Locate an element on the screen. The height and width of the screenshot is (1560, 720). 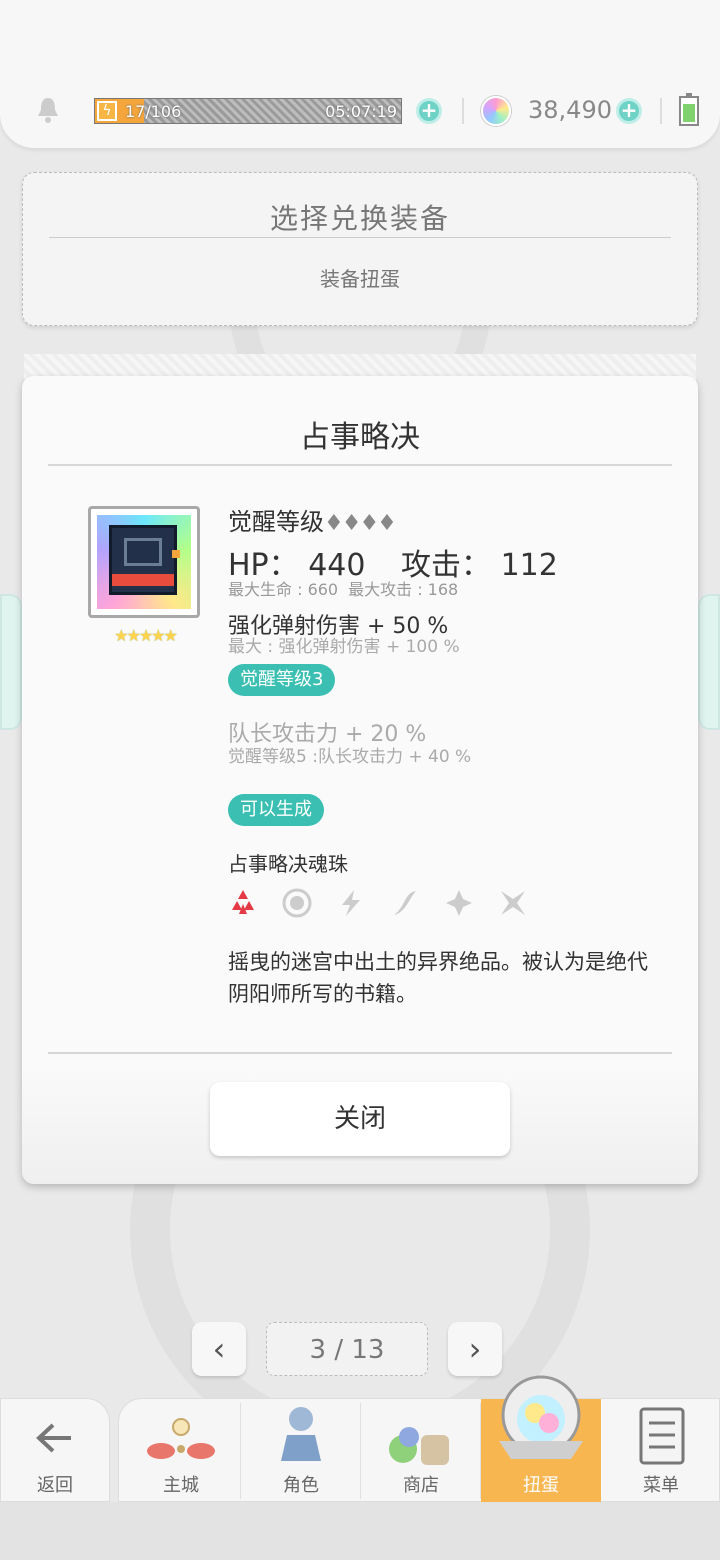
item-thumbnail is located at coordinates (144, 562).